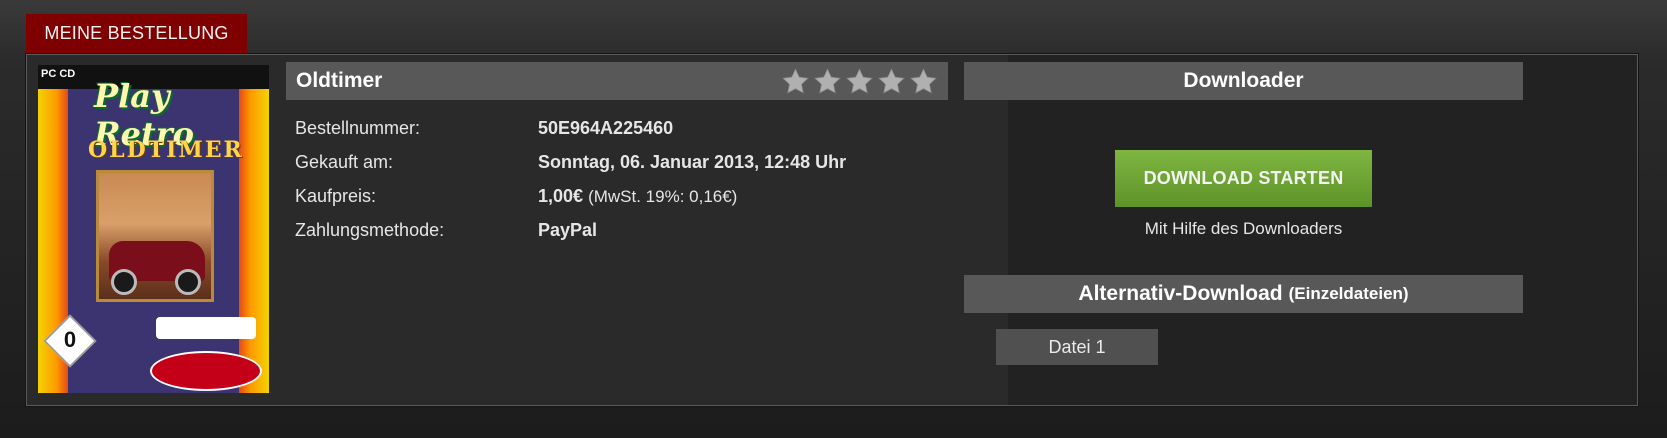 The height and width of the screenshot is (438, 1667). I want to click on detail-value: PayPal, so click(567, 230).